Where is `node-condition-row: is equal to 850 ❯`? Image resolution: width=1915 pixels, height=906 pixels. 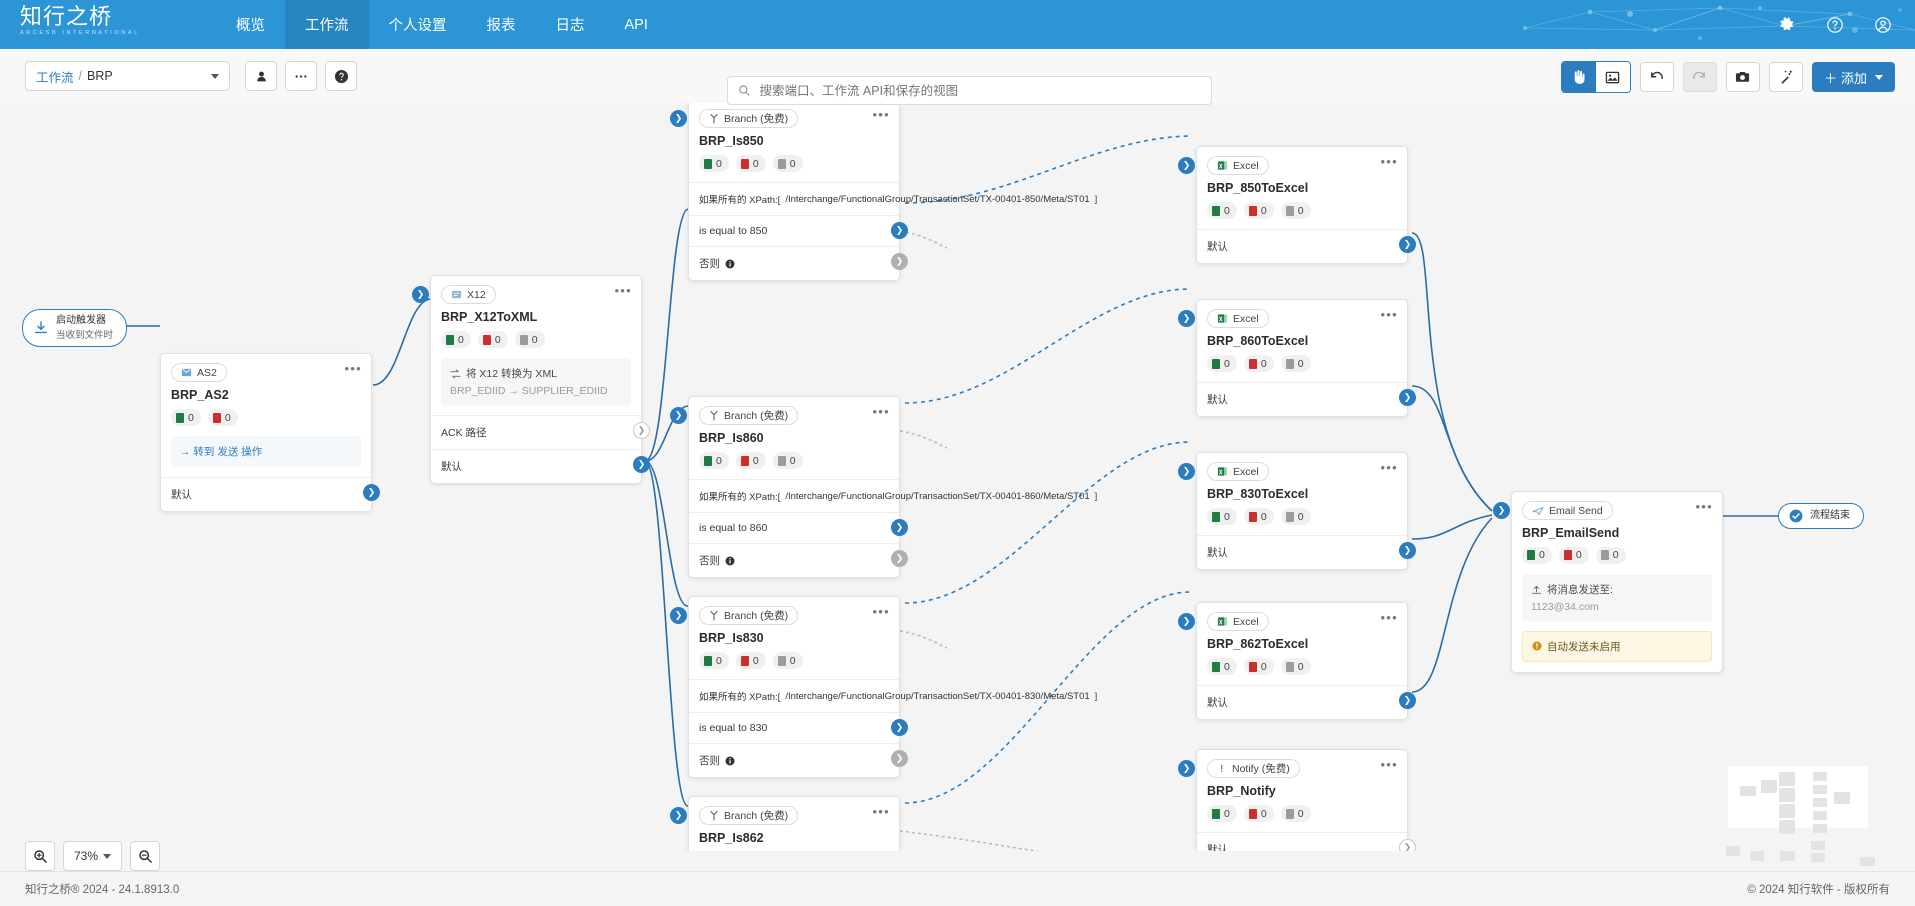
node-condition-row: is equal to 850 ❯ is located at coordinates (798, 230).